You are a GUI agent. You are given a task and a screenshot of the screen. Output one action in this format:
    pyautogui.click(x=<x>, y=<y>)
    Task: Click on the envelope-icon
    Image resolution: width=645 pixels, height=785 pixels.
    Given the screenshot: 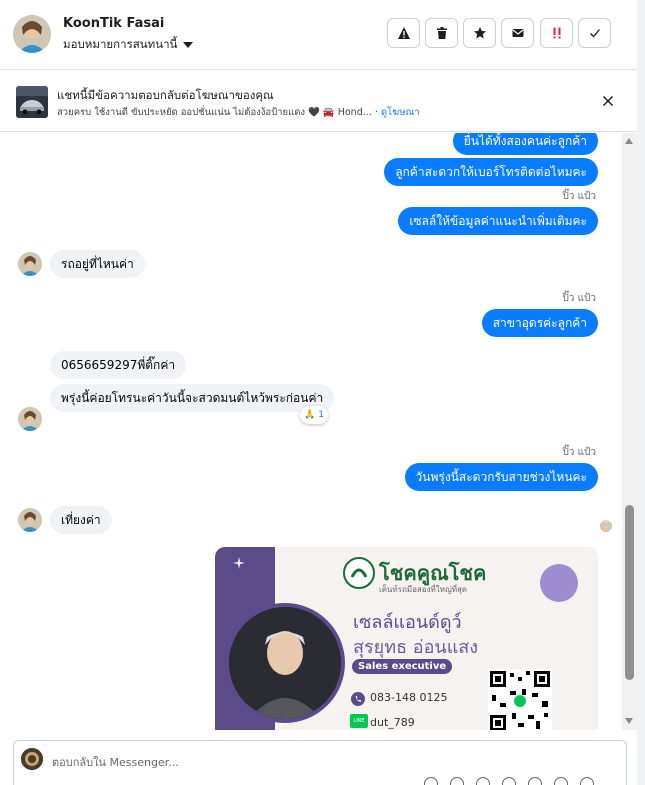 What is the action you would take?
    pyautogui.click(x=517, y=33)
    